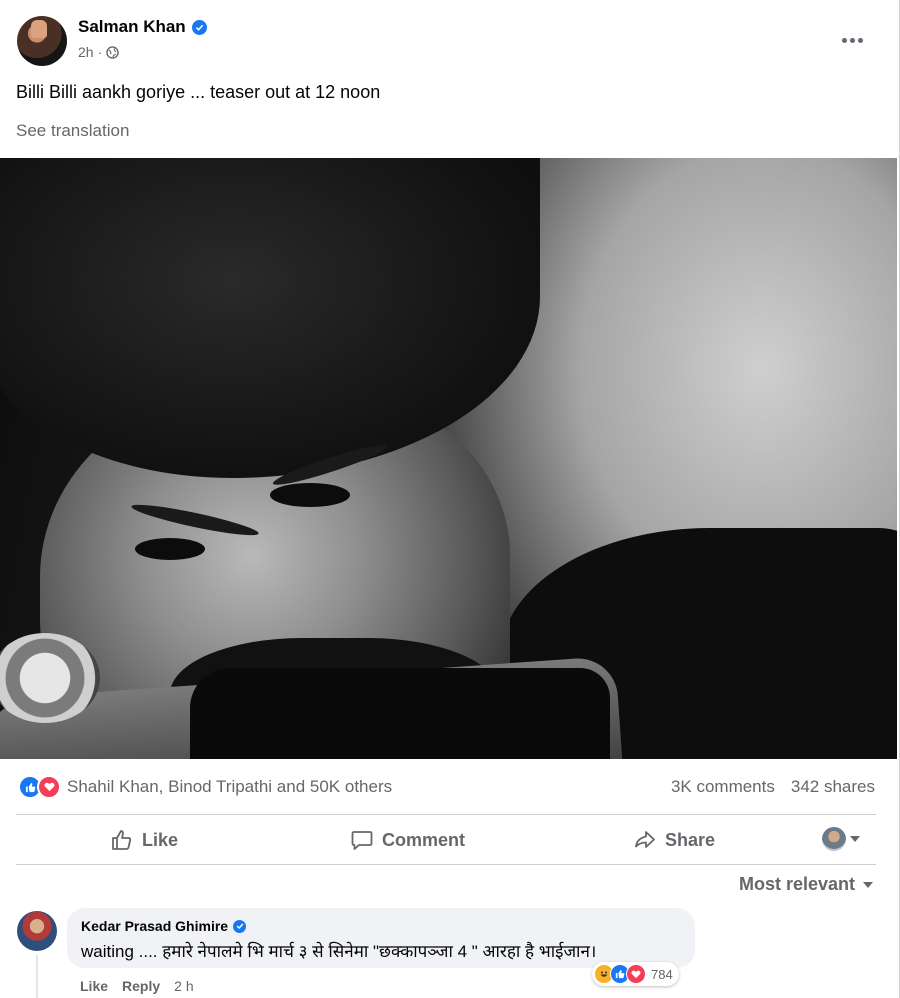  I want to click on globe-icon, so click(113, 52).